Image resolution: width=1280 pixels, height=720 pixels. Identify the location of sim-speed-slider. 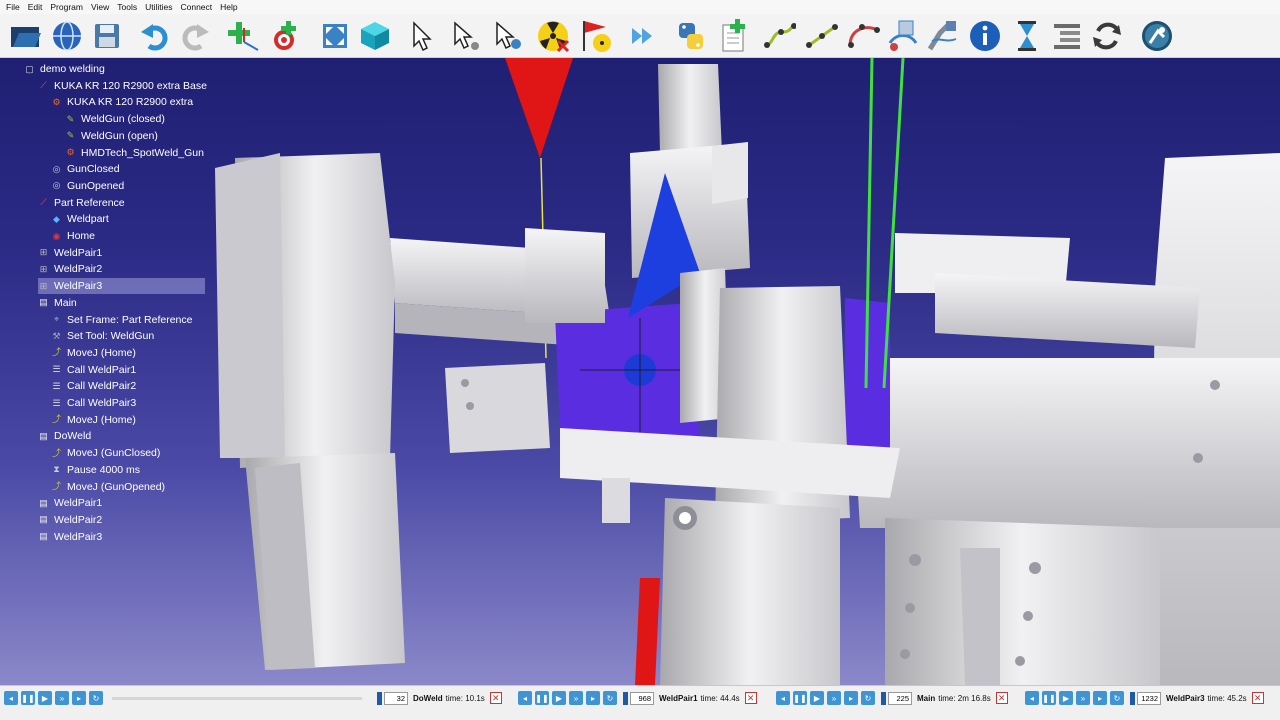
(237, 698).